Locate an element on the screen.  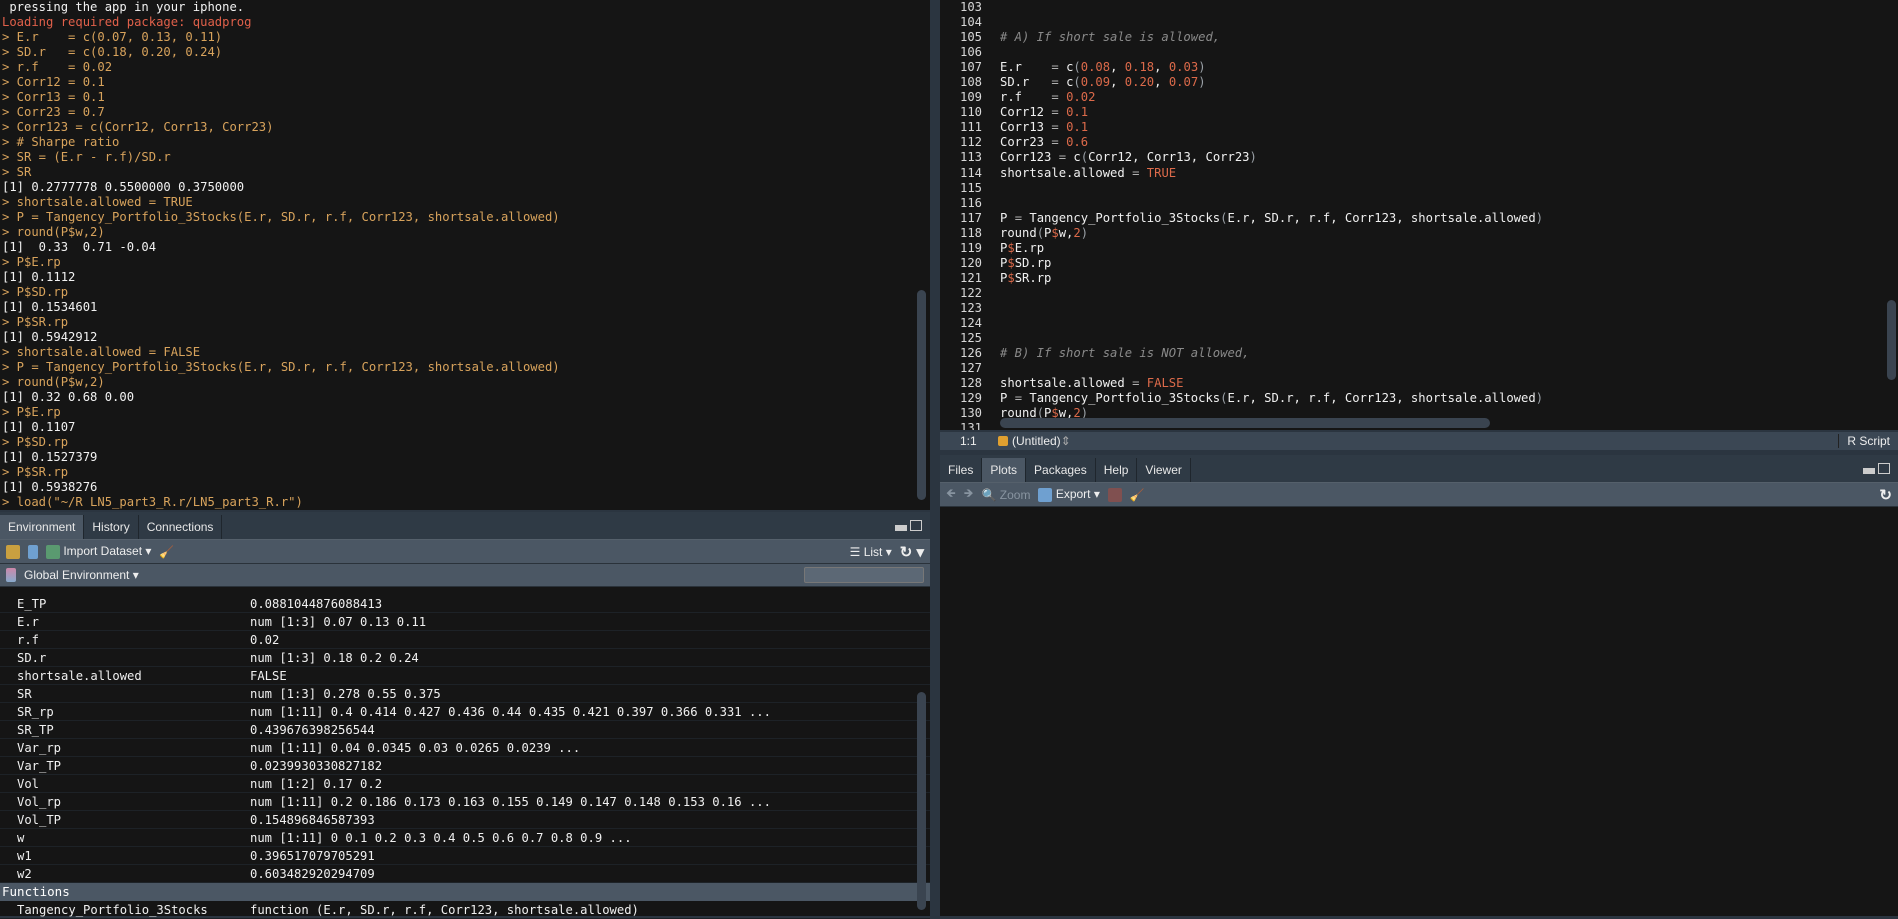
tab-history: History is located at coordinates (111, 527).